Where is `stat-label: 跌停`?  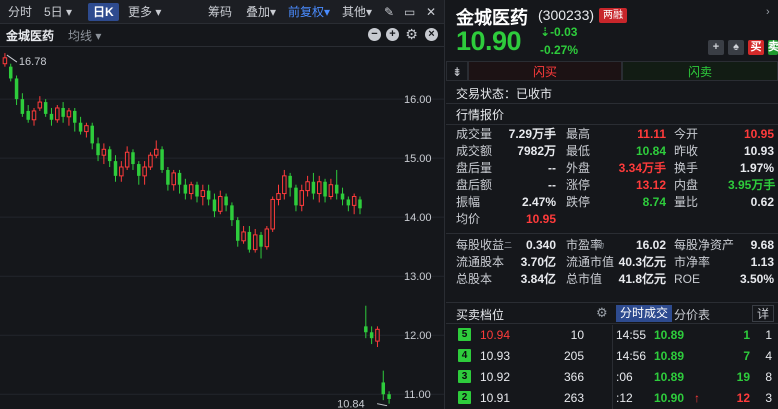 stat-label: 跌停 is located at coordinates (578, 202).